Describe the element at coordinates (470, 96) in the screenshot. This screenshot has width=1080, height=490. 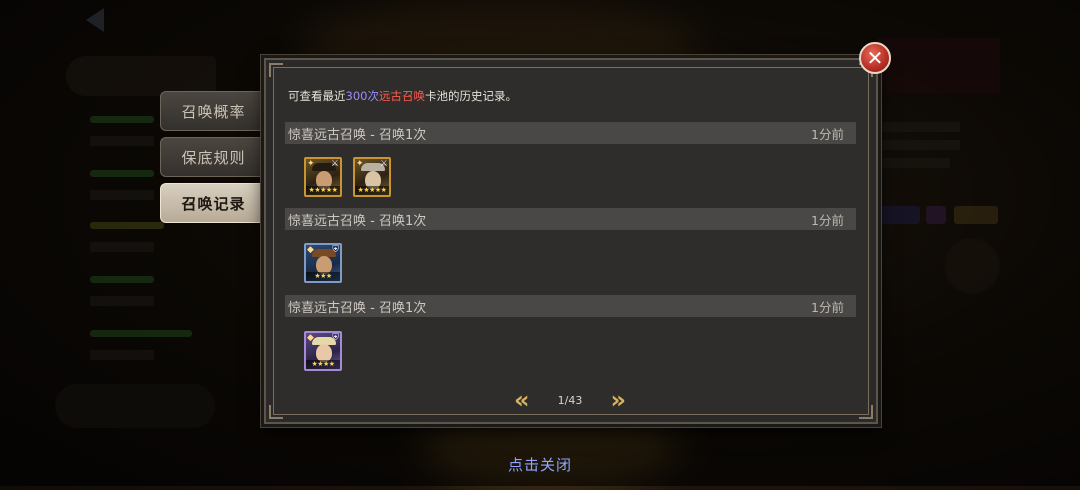
I see `description-suffix: 卡池的历史记录。` at that location.